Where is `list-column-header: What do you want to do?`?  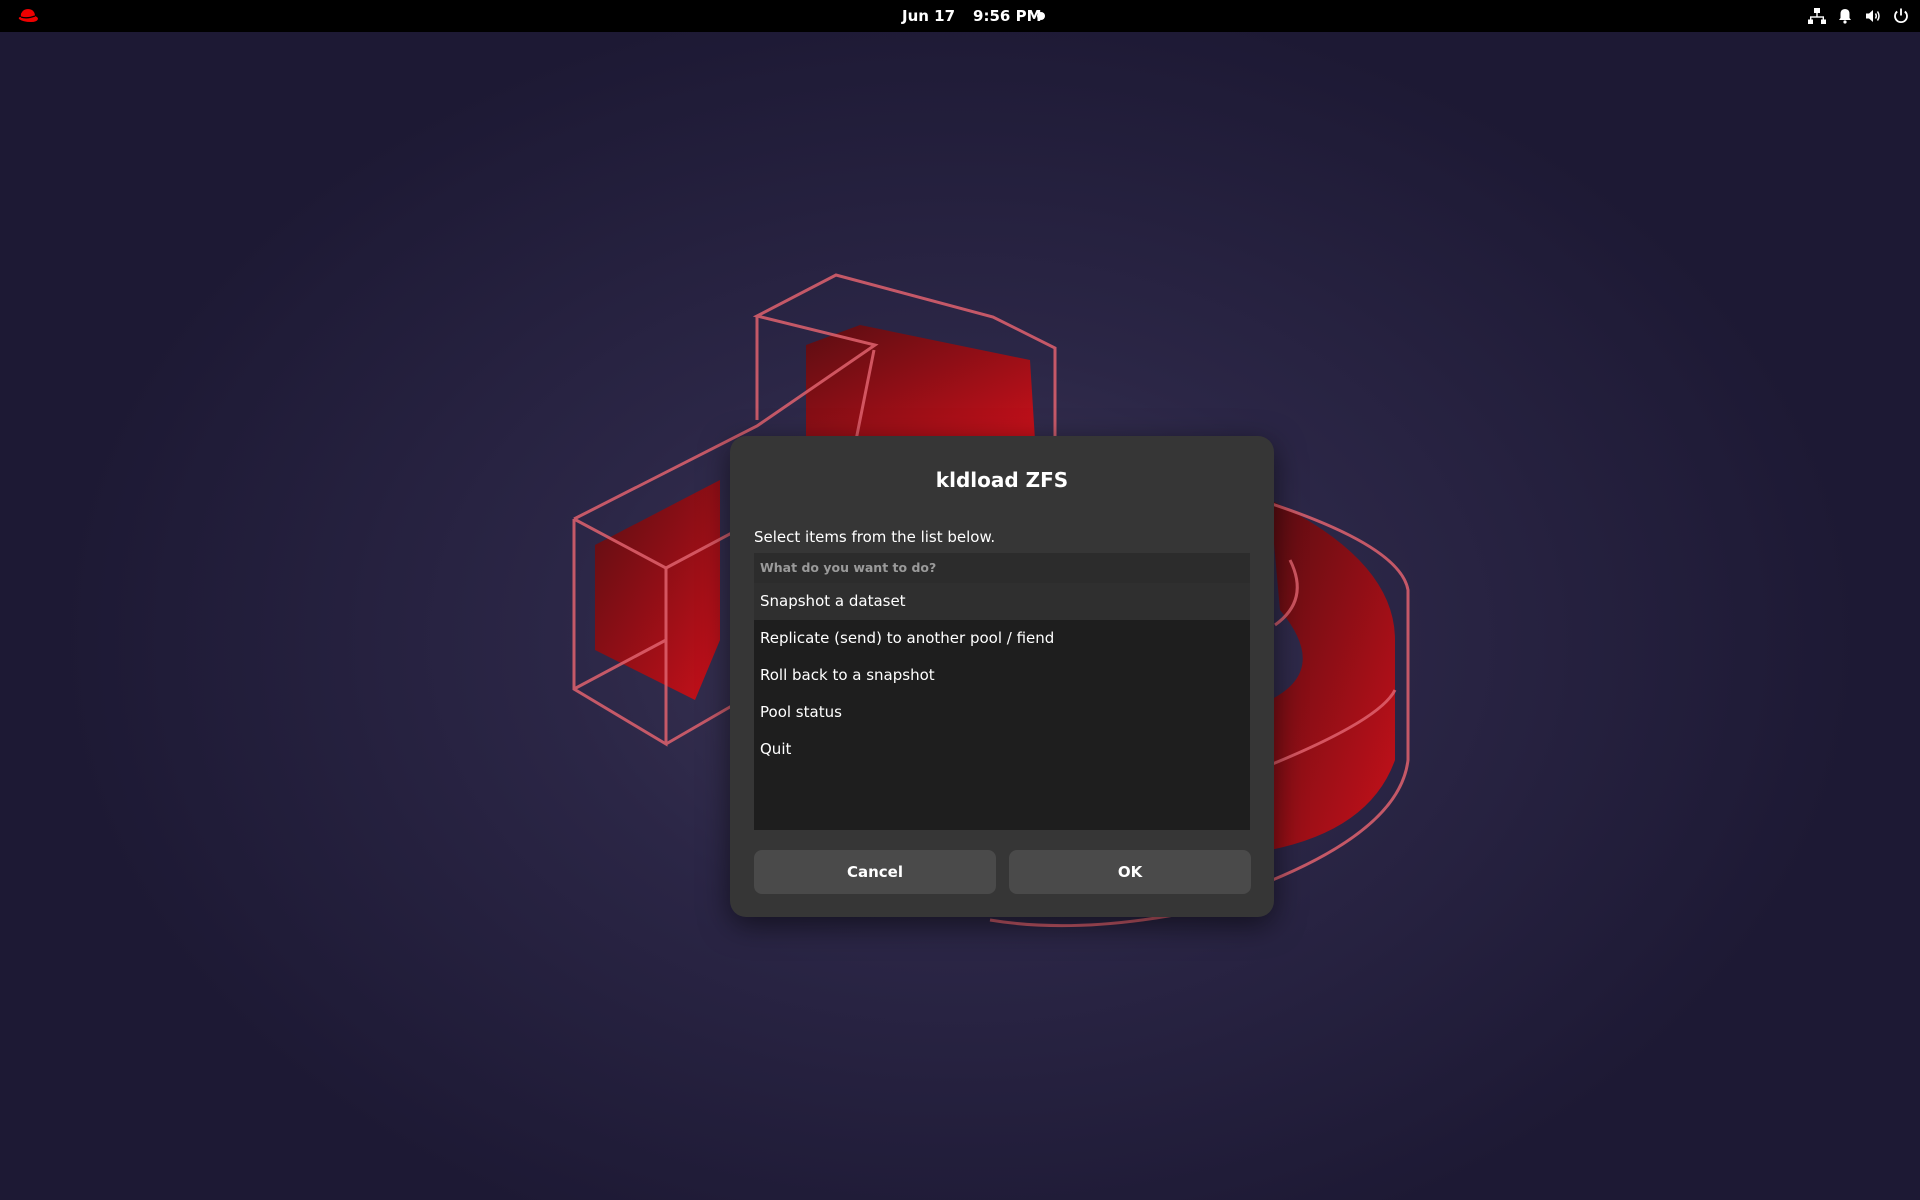 list-column-header: What do you want to do? is located at coordinates (1002, 568).